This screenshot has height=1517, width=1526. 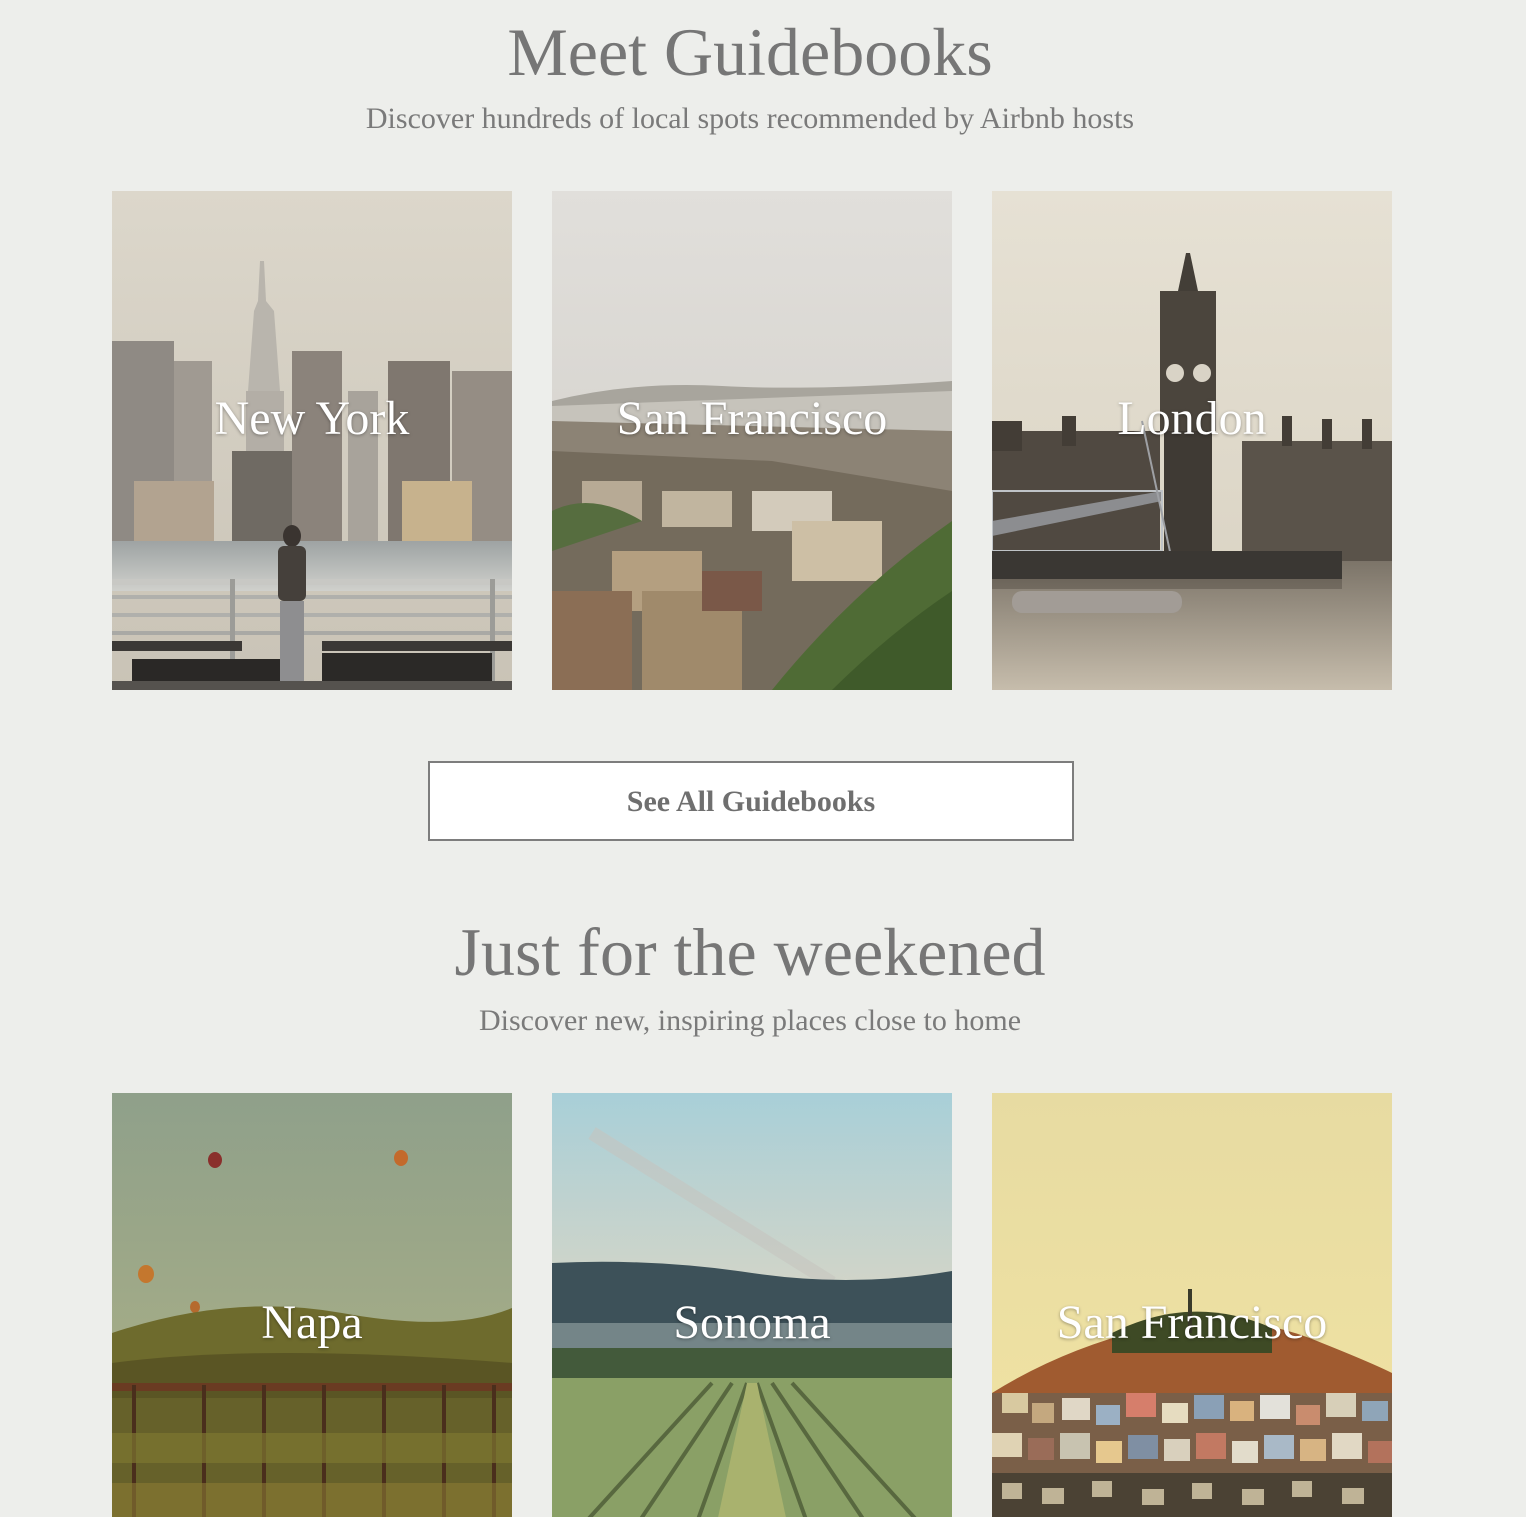 What do you see at coordinates (312, 1322) in the screenshot?
I see `card-label-napa: Napa` at bounding box center [312, 1322].